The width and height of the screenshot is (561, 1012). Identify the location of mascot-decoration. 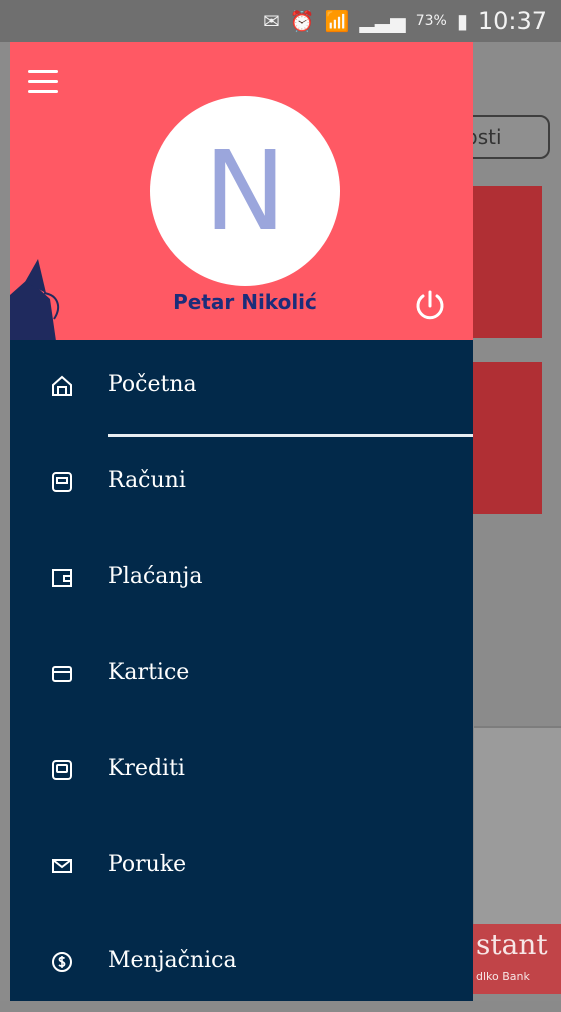
(35, 299).